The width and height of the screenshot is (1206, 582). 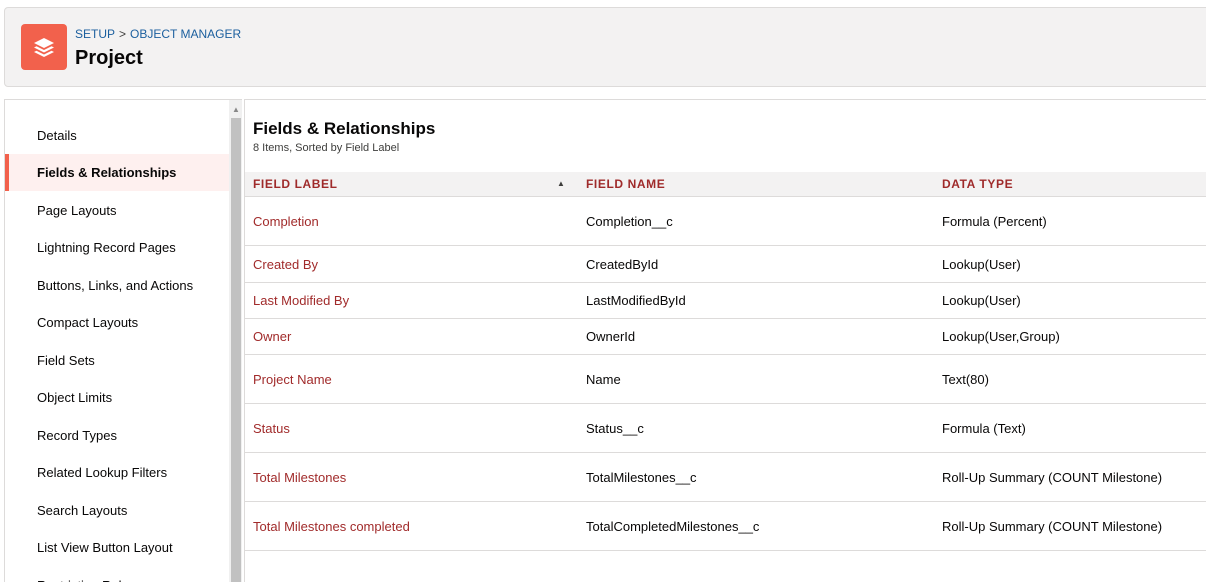 What do you see at coordinates (299, 477) in the screenshot?
I see `field-label-link: Total Milestones` at bounding box center [299, 477].